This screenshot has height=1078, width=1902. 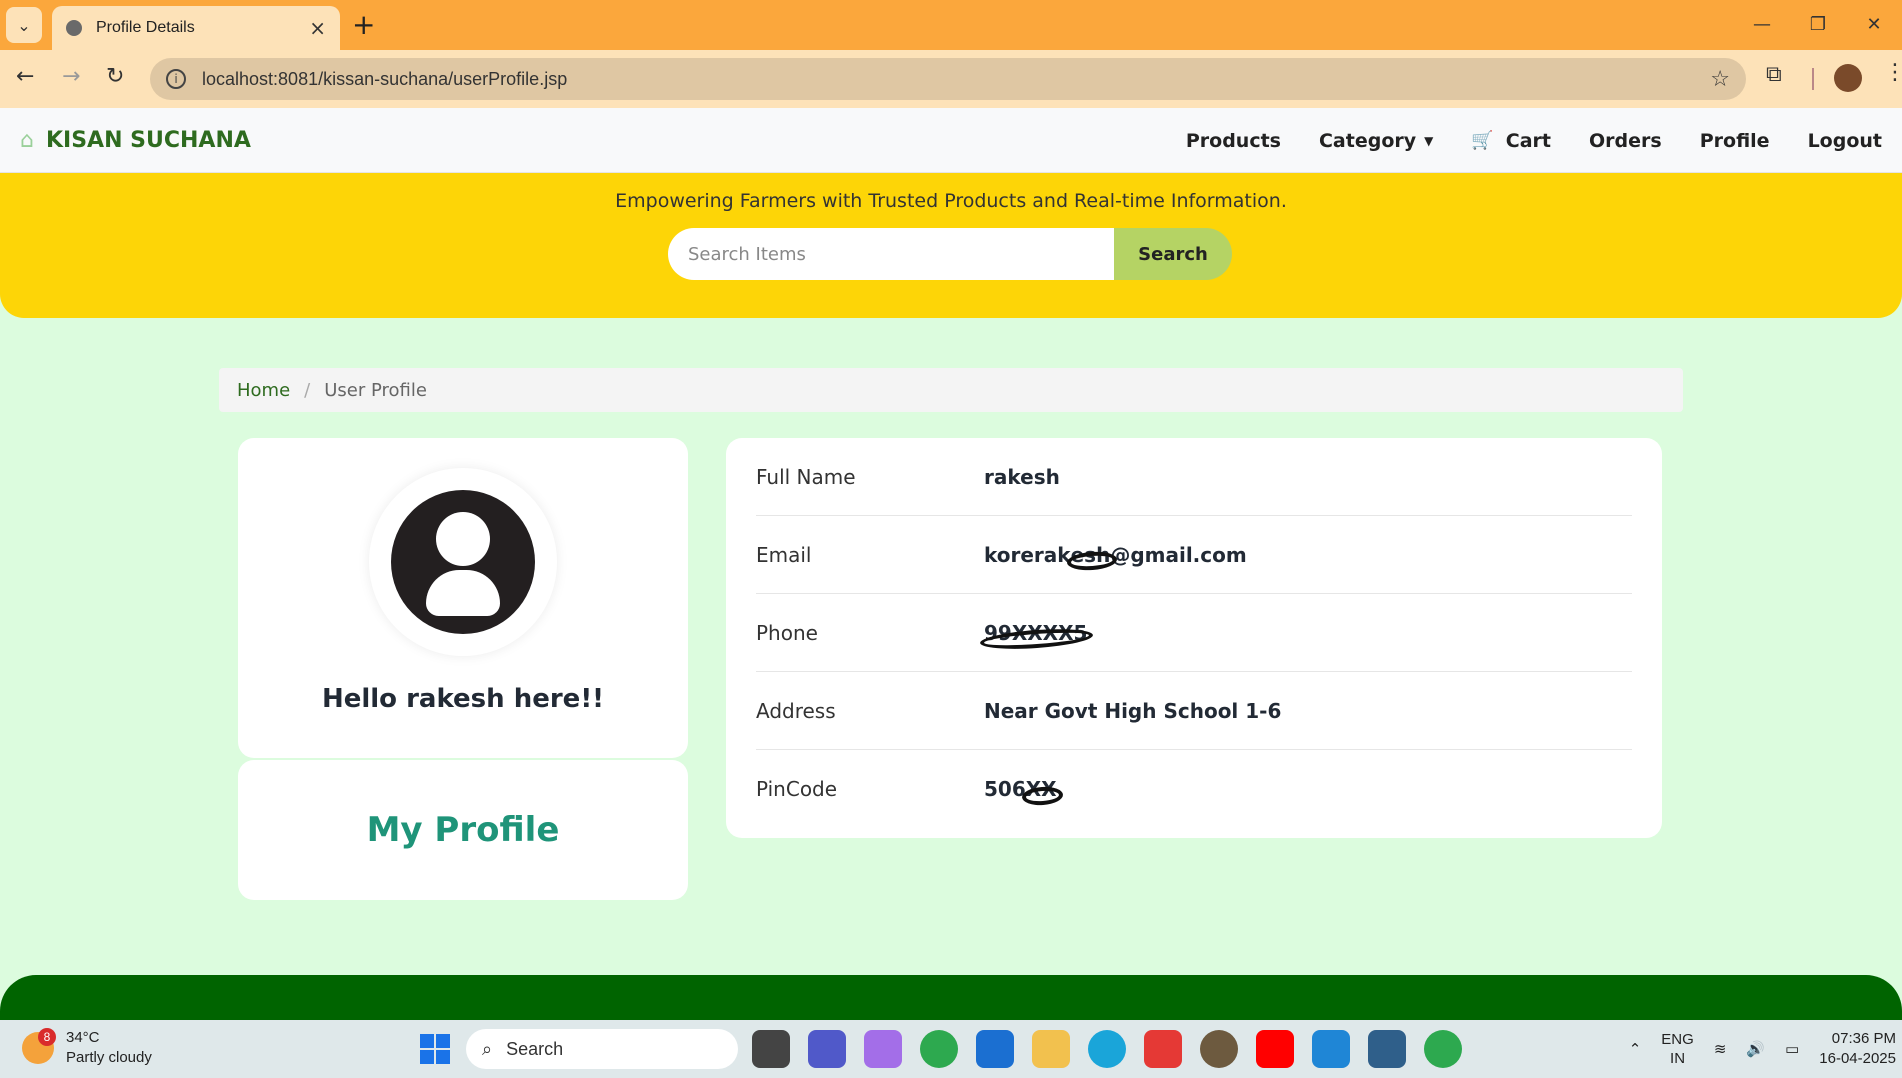 What do you see at coordinates (602, 1049) in the screenshot?
I see `taskbar-search: ⌕ Search` at bounding box center [602, 1049].